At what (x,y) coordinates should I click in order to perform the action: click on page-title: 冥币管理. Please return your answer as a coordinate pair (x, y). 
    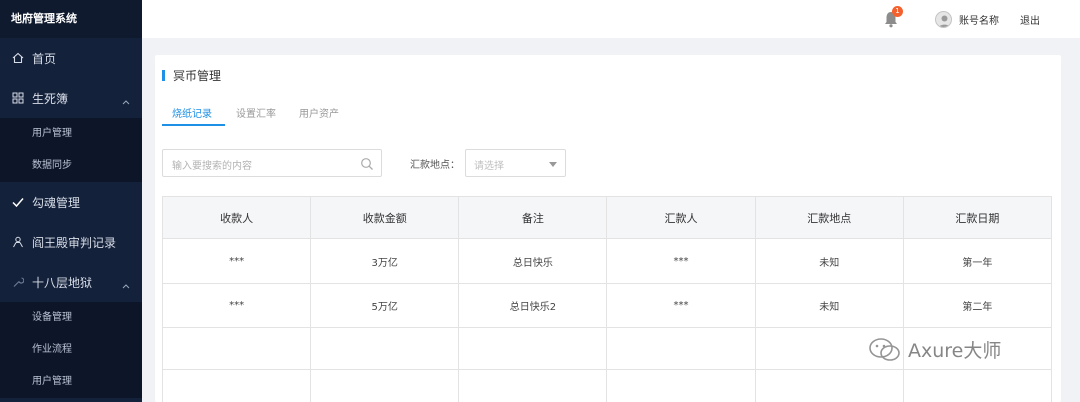
    Looking at the image, I should click on (197, 76).